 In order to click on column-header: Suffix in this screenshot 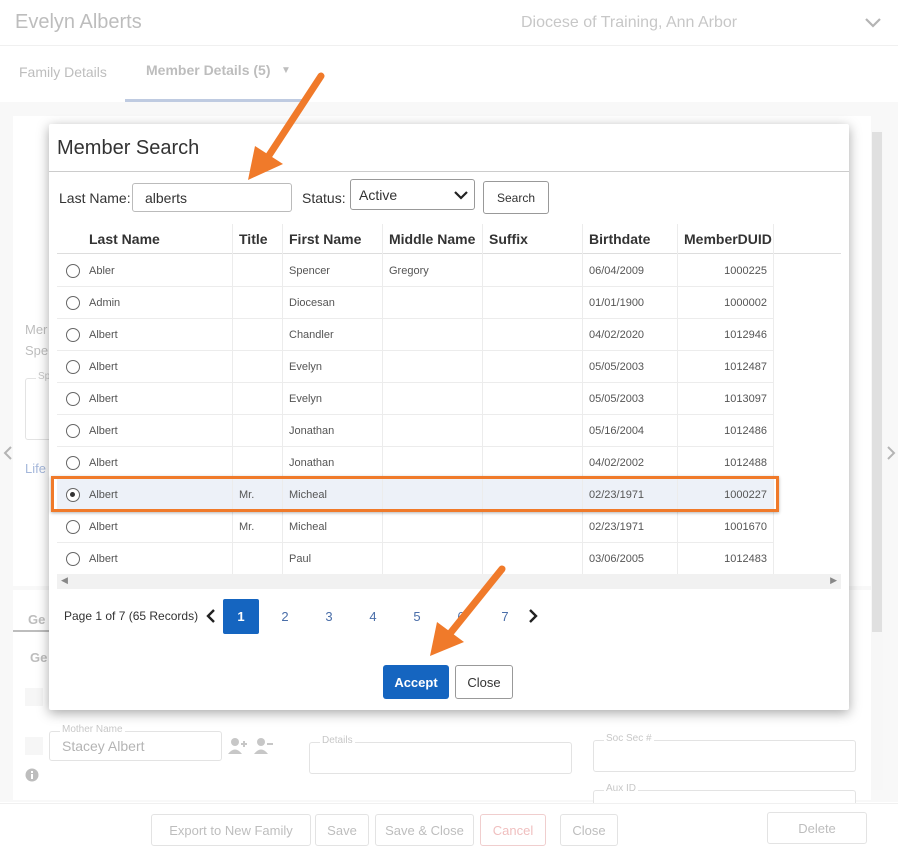, I will do `click(508, 239)`.